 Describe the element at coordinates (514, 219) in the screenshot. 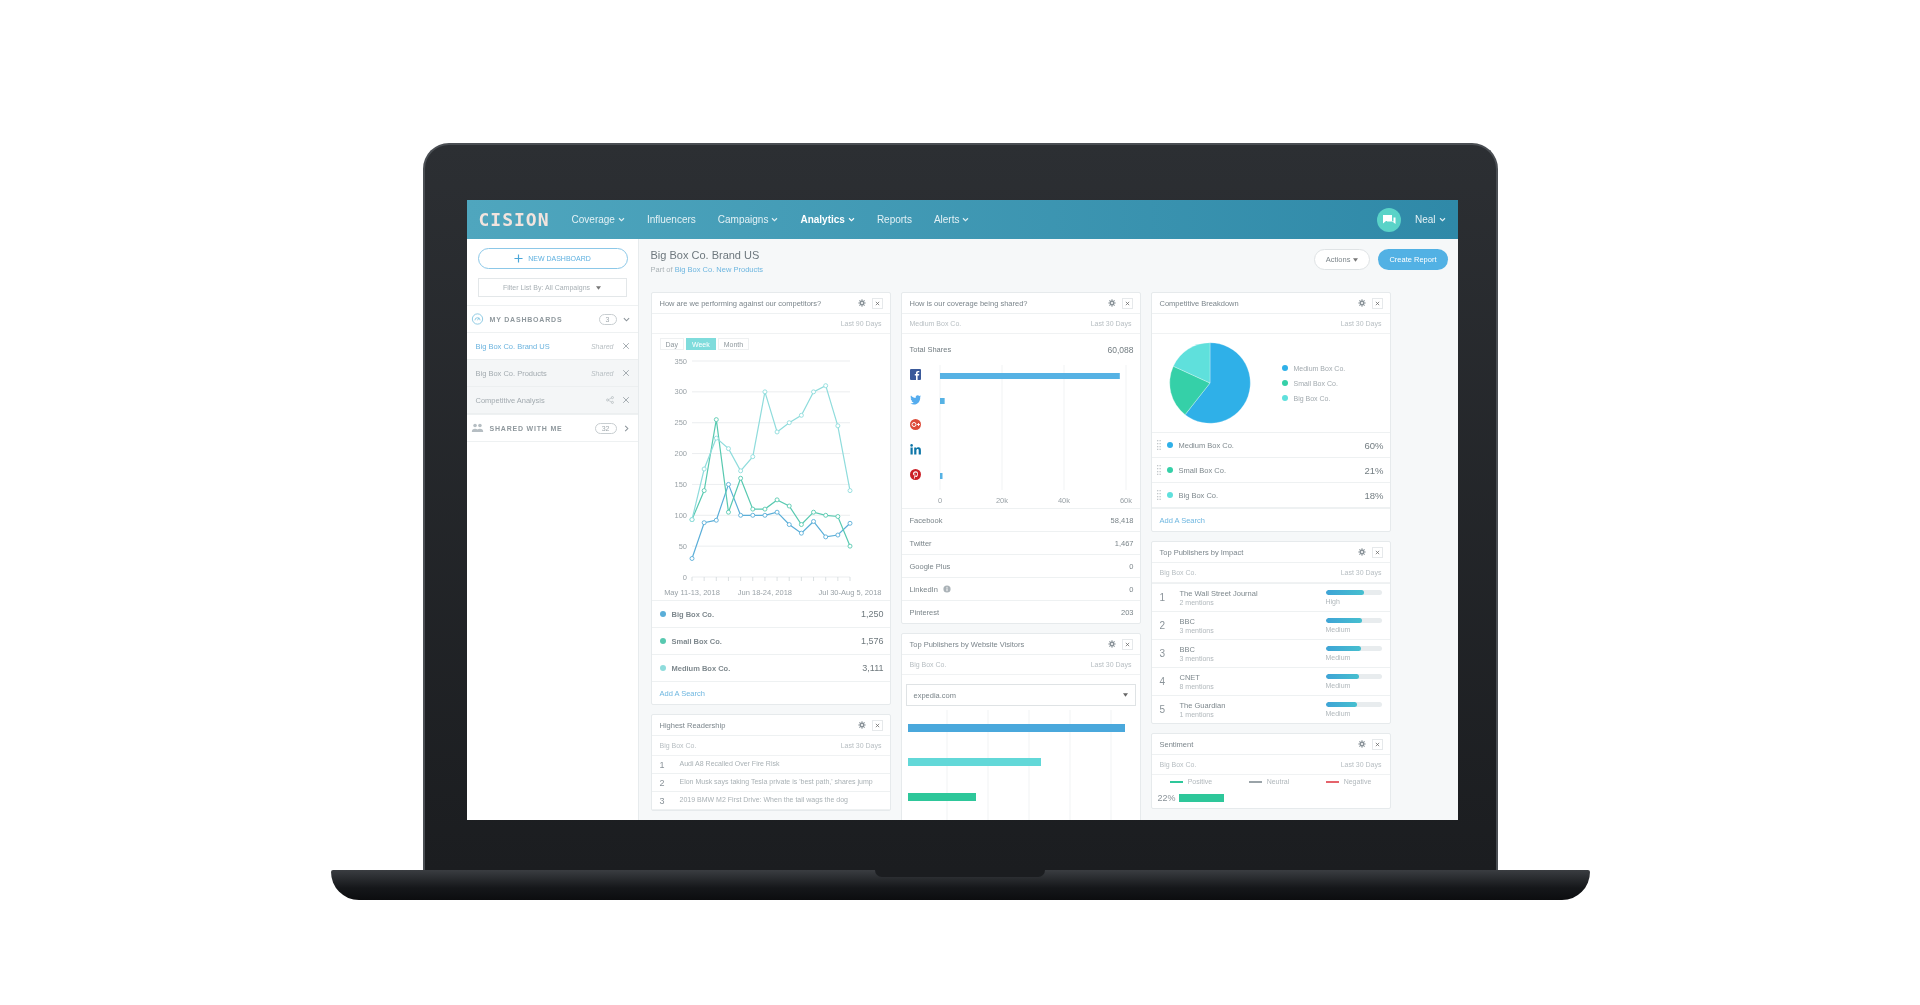

I see `logo: CISION` at that location.